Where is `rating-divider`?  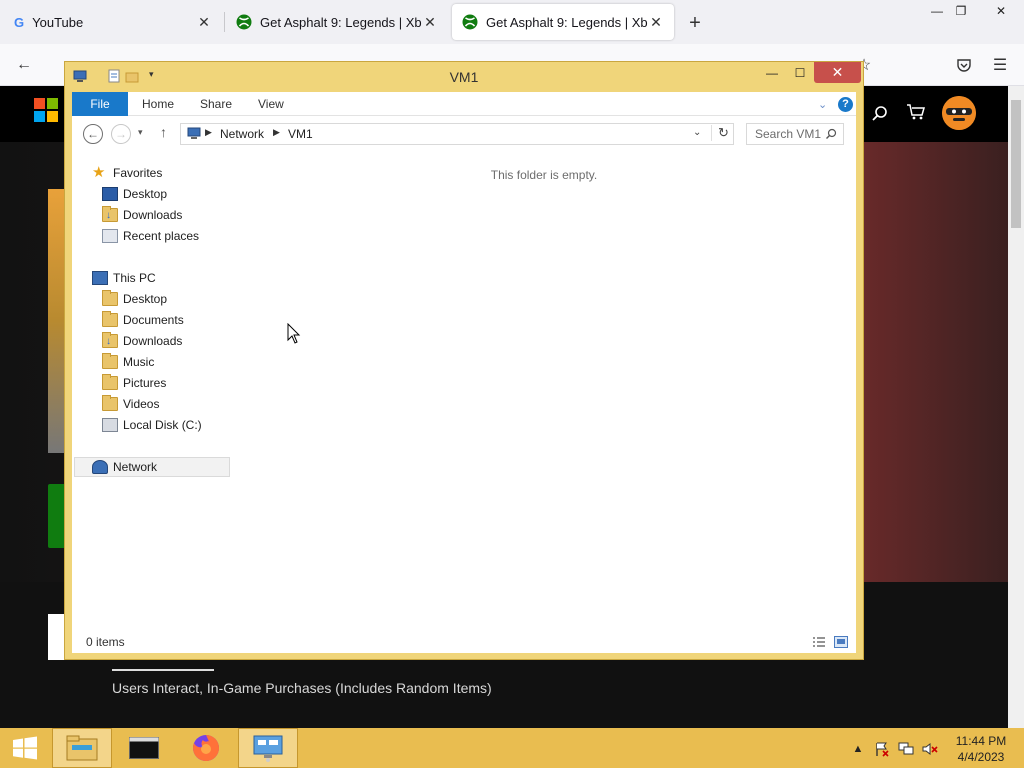 rating-divider is located at coordinates (163, 670).